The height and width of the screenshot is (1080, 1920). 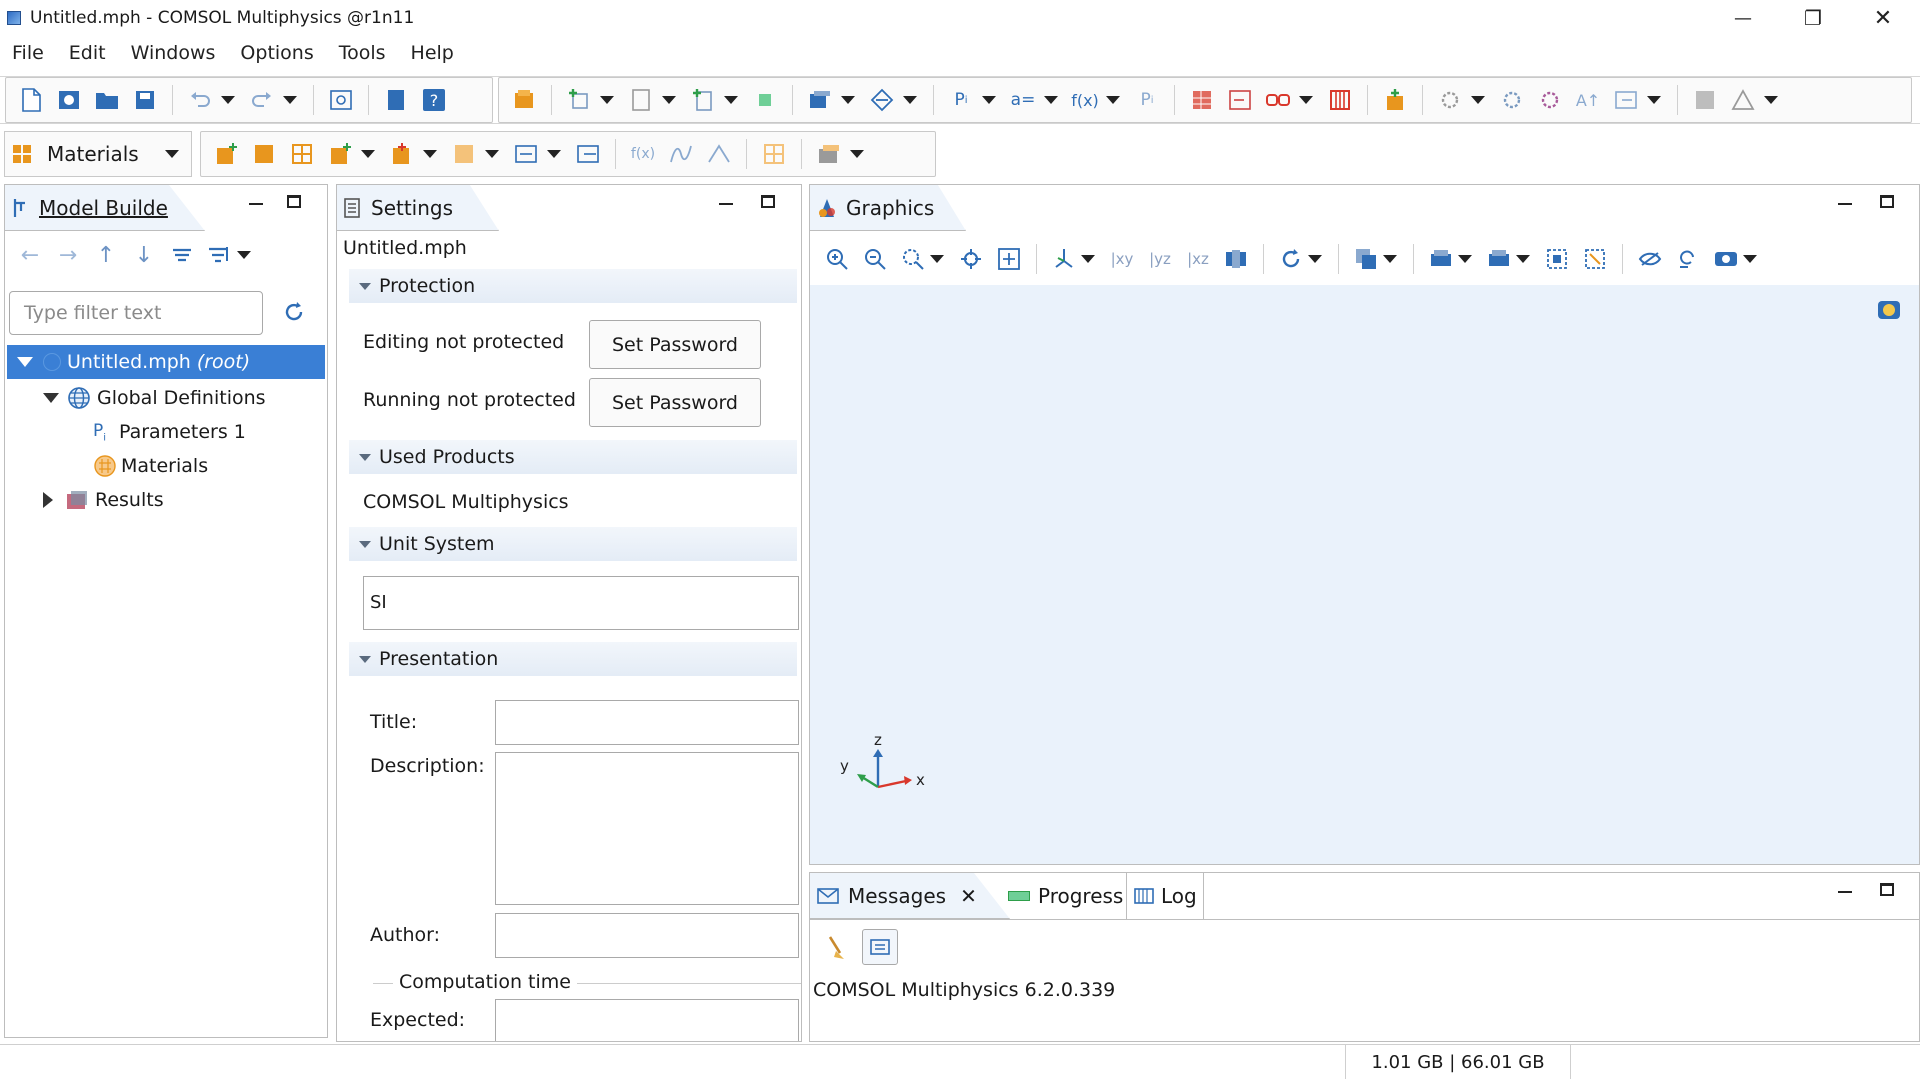 I want to click on refresh-filter-icon, so click(x=294, y=312).